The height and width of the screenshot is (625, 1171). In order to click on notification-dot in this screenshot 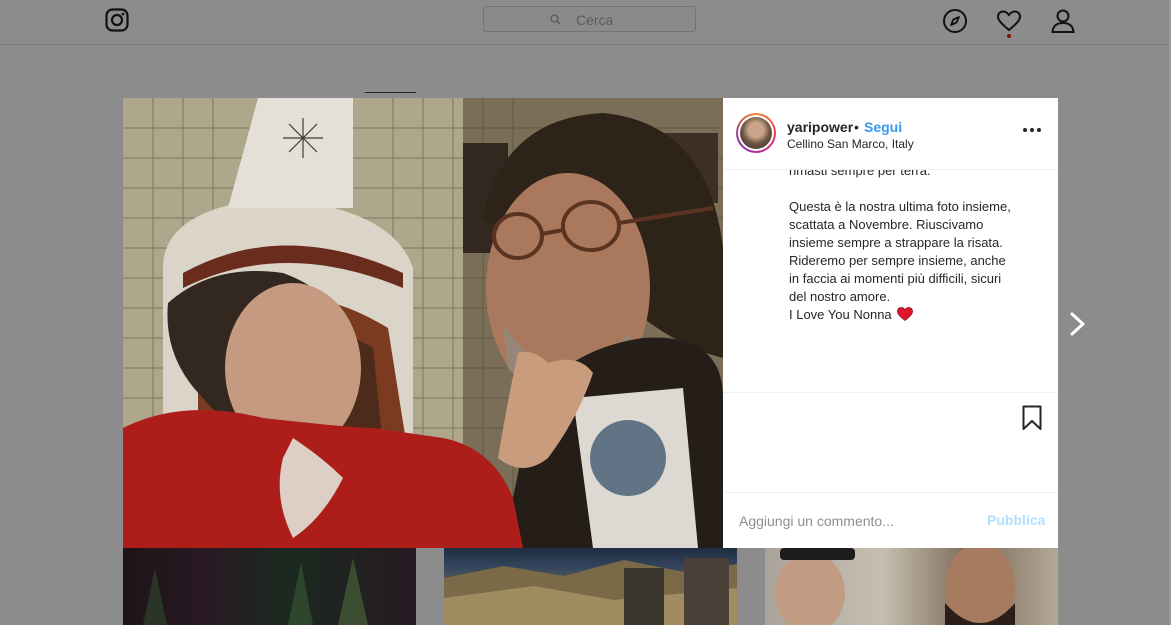, I will do `click(1009, 36)`.